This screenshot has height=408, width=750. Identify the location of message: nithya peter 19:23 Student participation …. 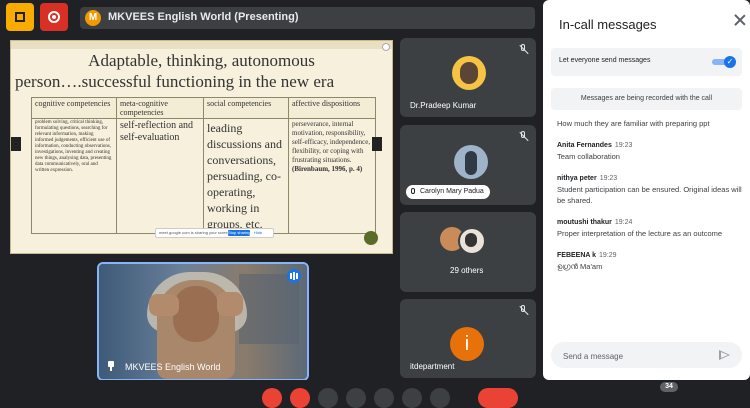
(650, 190).